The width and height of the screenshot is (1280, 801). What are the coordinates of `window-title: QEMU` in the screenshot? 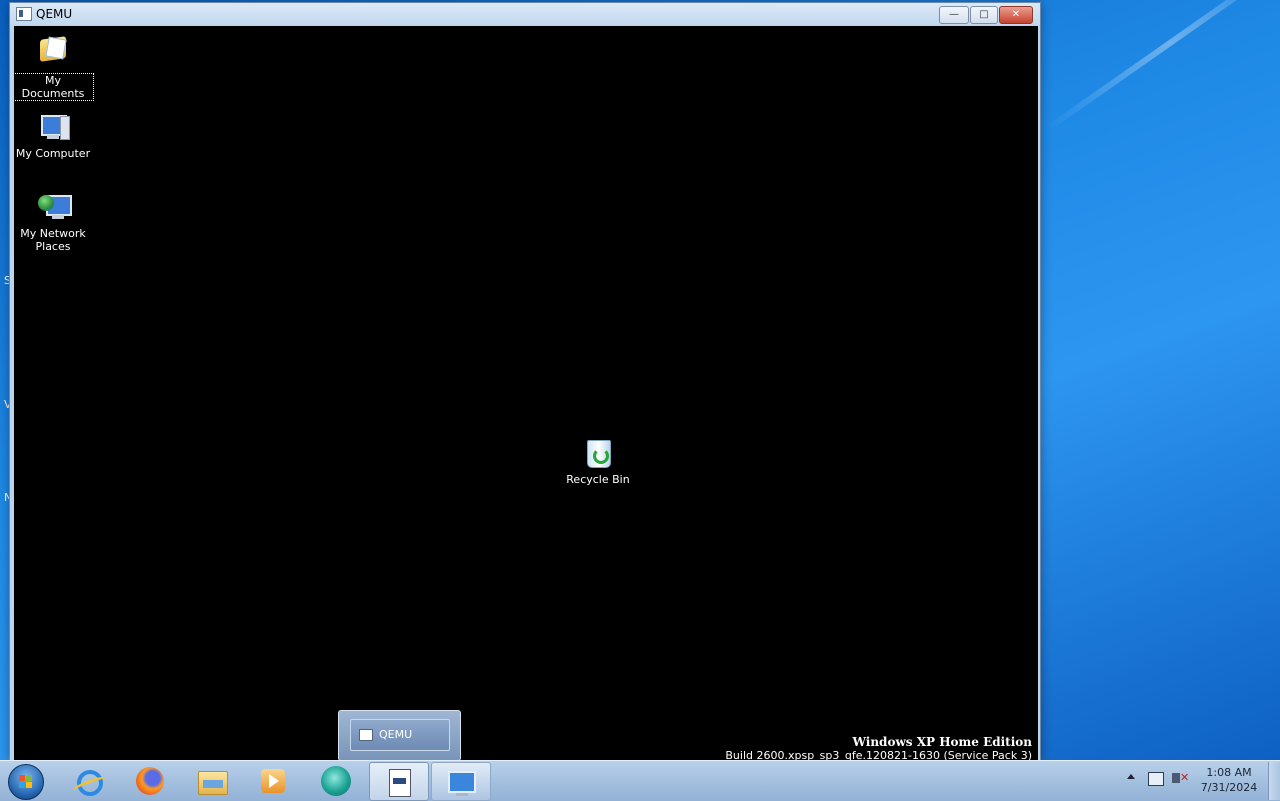 It's located at (54, 14).